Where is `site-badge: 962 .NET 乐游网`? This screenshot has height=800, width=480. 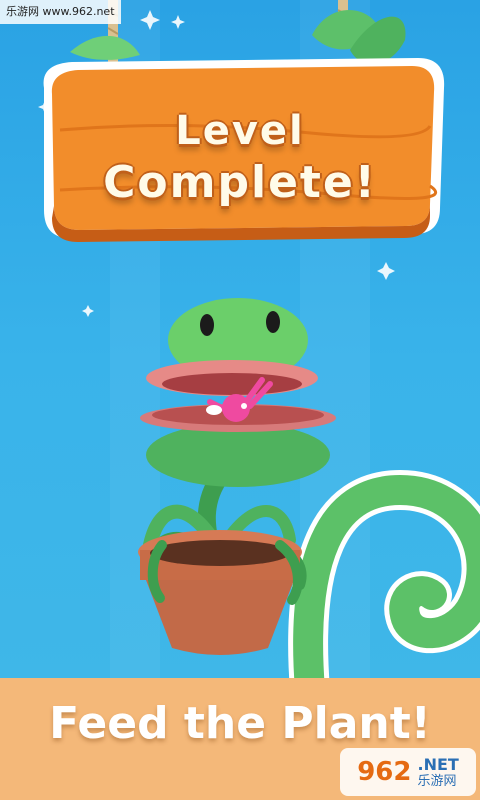 site-badge: 962 .NET 乐游网 is located at coordinates (408, 772).